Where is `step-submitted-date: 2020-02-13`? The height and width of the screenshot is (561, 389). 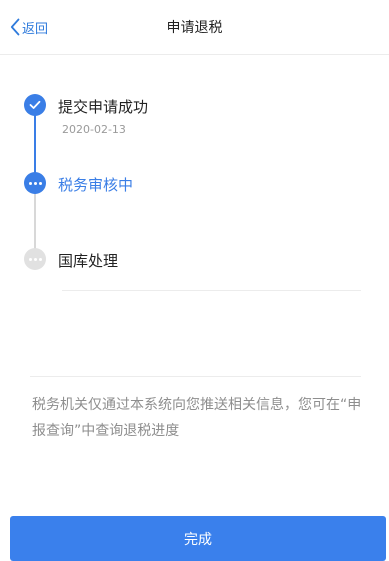 step-submitted-date: 2020-02-13 is located at coordinates (94, 129).